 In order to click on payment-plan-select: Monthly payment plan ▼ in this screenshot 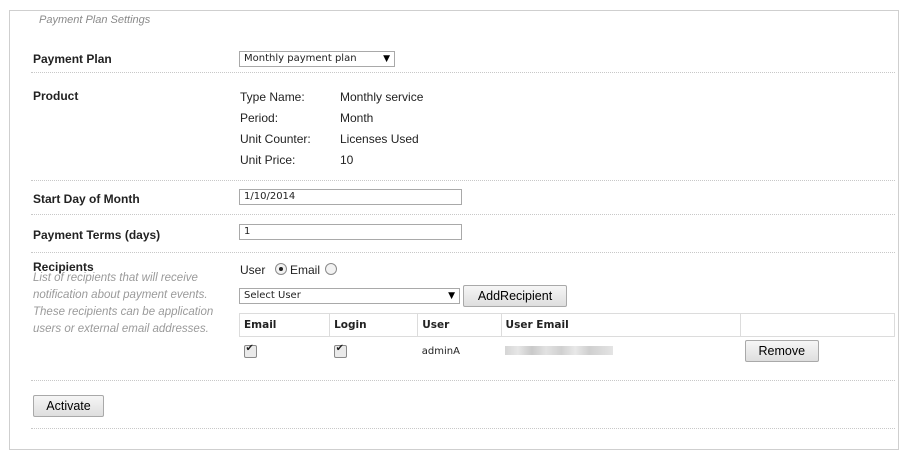, I will do `click(317, 59)`.